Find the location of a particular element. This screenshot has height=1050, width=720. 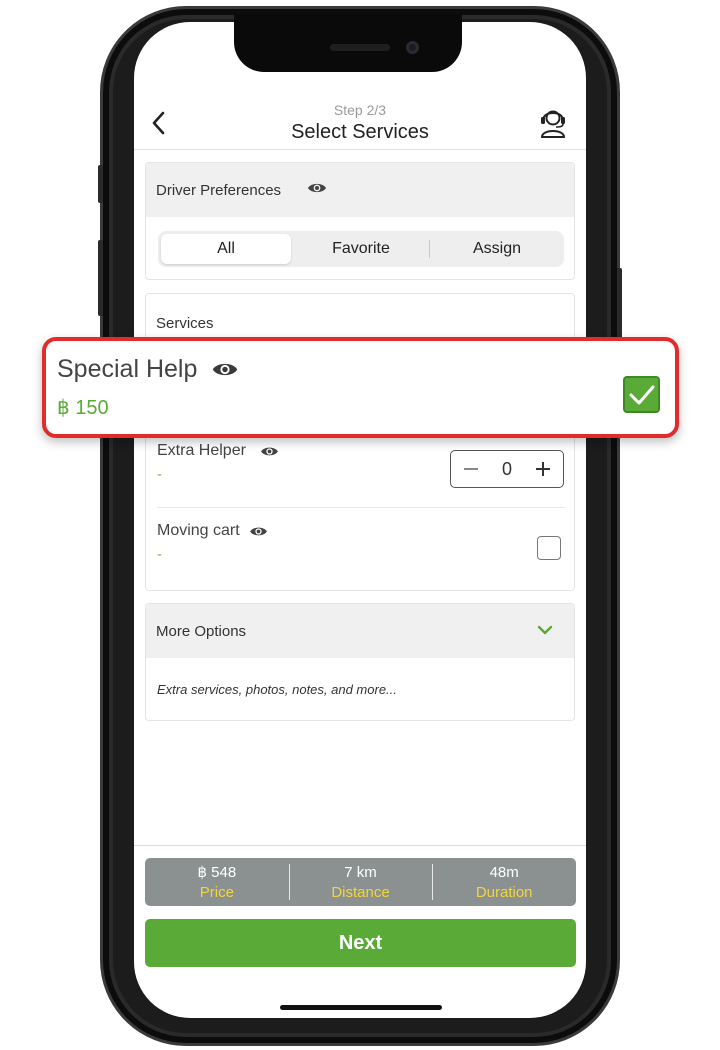

minus-icon is located at coordinates (471, 469).